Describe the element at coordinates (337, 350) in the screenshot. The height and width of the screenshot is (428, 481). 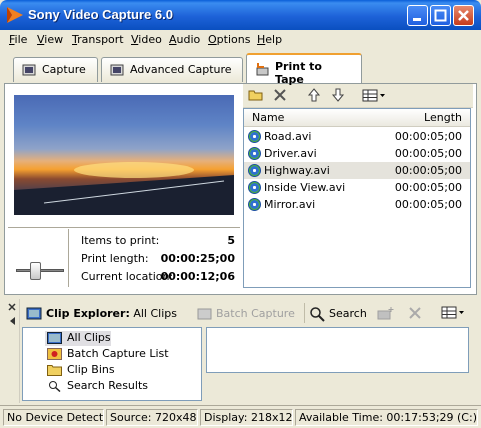
I see `clip-contents-pane` at that location.